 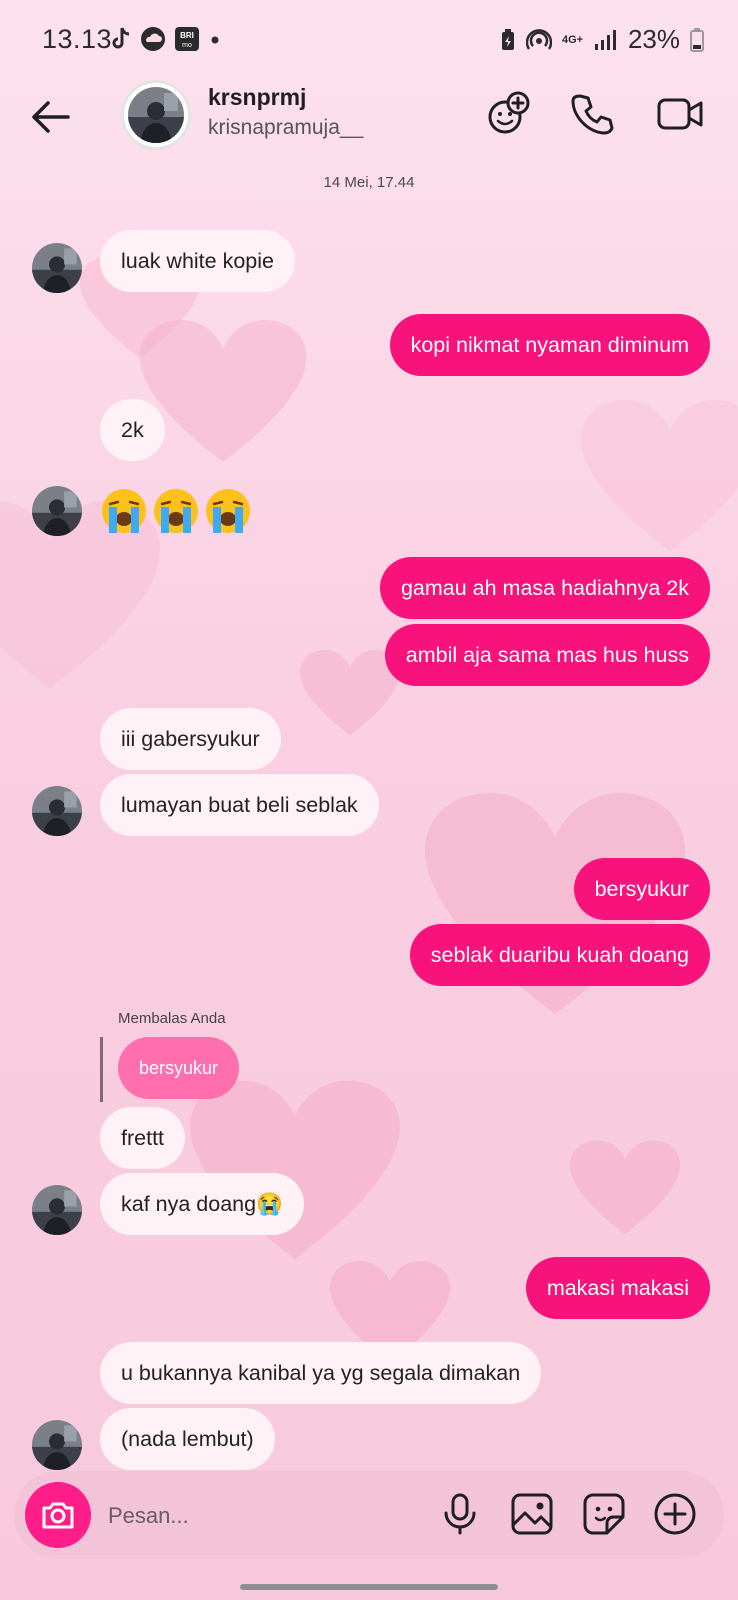 What do you see at coordinates (604, 1514) in the screenshot?
I see `sticker-icon` at bounding box center [604, 1514].